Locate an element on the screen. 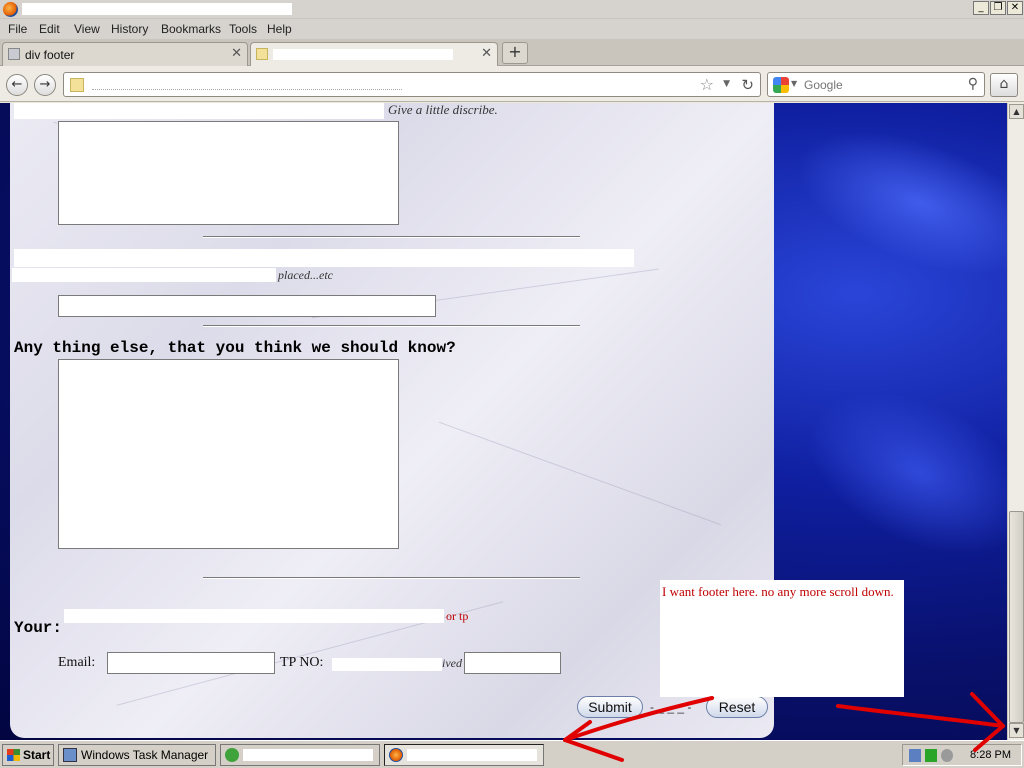  site-icon is located at coordinates (77, 85).